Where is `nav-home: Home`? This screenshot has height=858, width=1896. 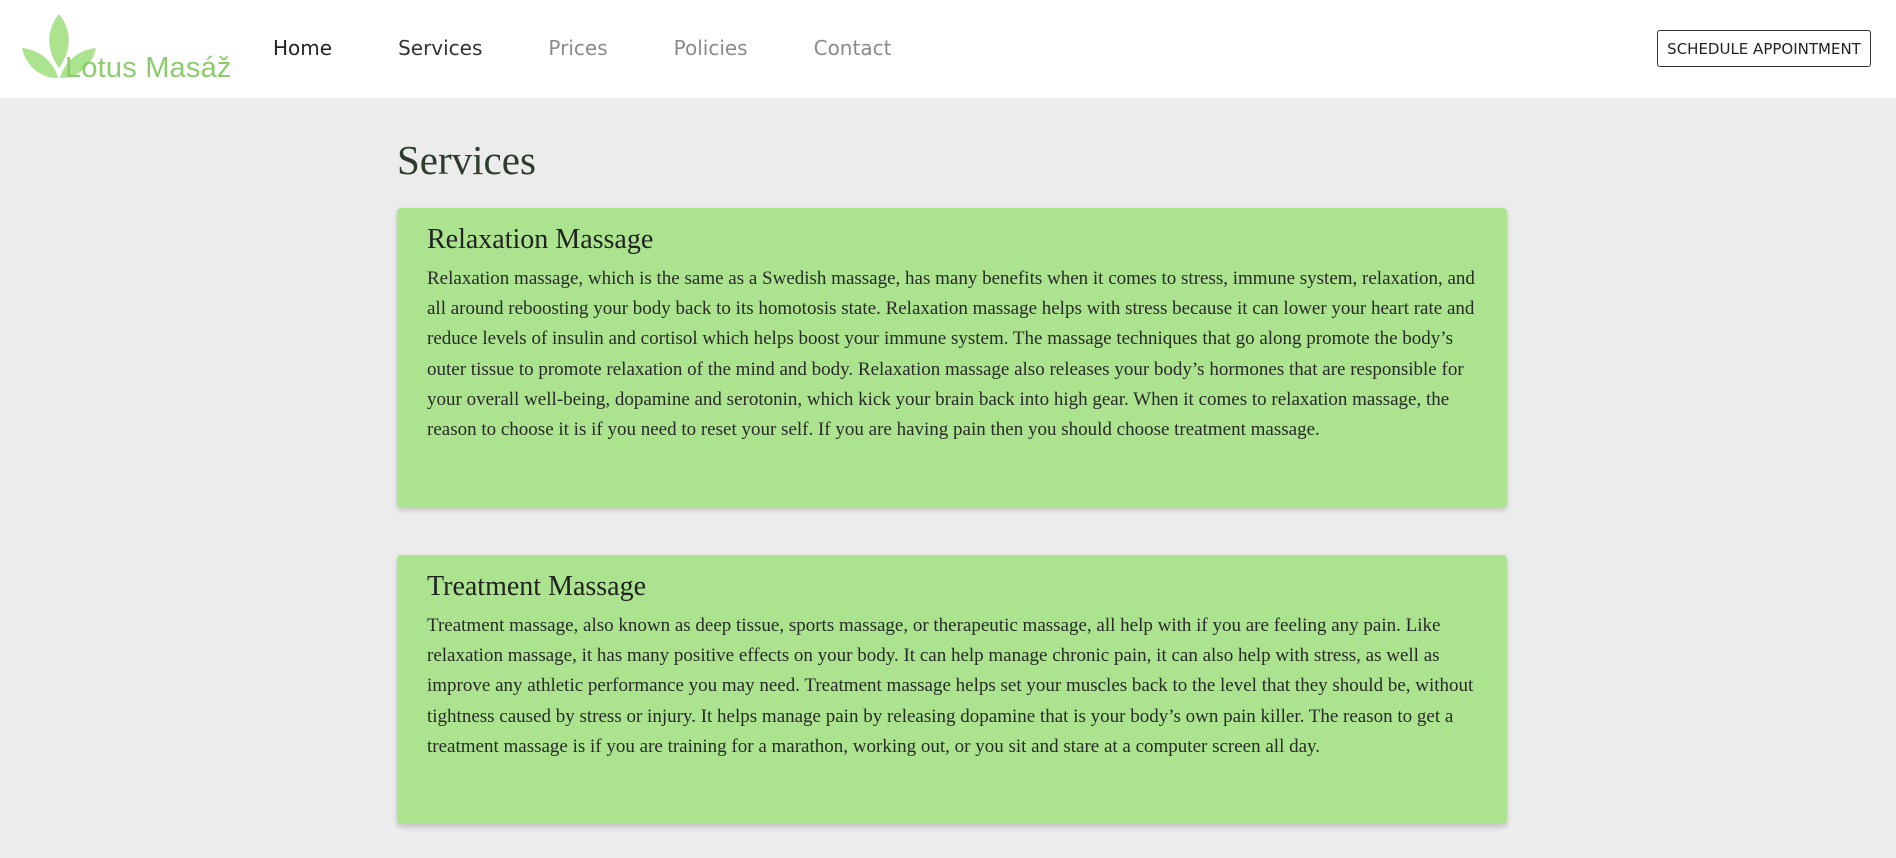
nav-home: Home is located at coordinates (302, 48).